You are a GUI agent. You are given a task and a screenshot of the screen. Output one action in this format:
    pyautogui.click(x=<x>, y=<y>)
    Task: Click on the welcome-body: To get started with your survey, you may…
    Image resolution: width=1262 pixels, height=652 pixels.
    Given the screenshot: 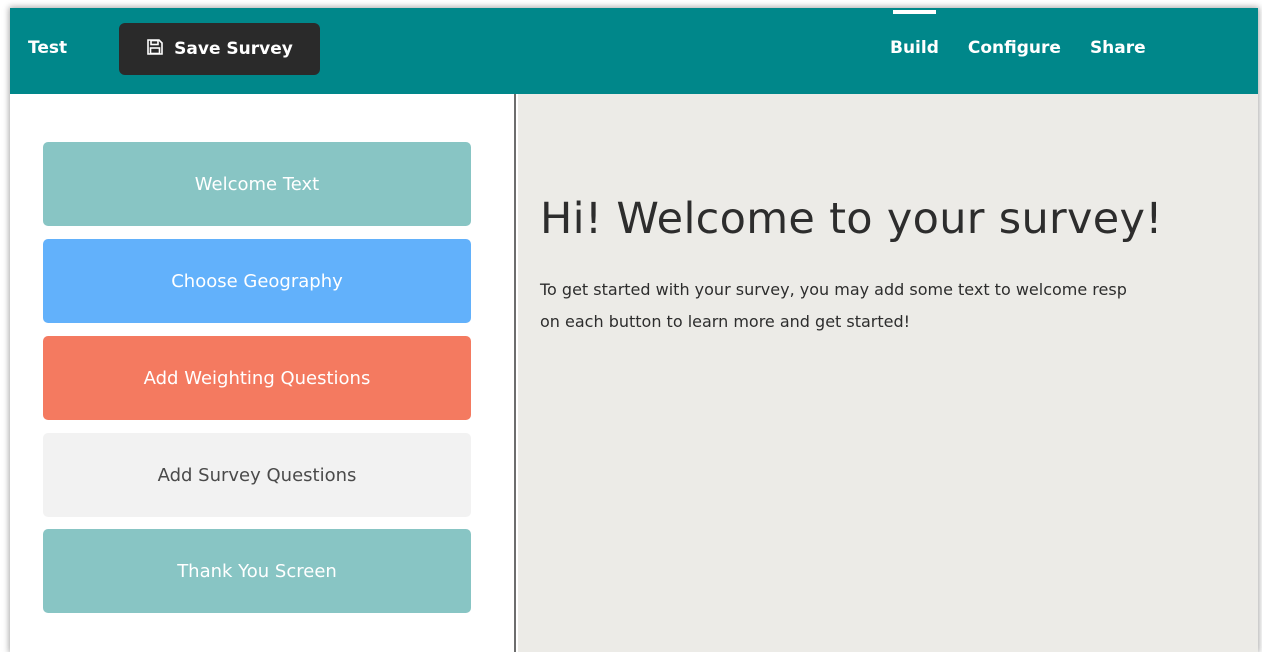 What is the action you would take?
    pyautogui.click(x=899, y=306)
    